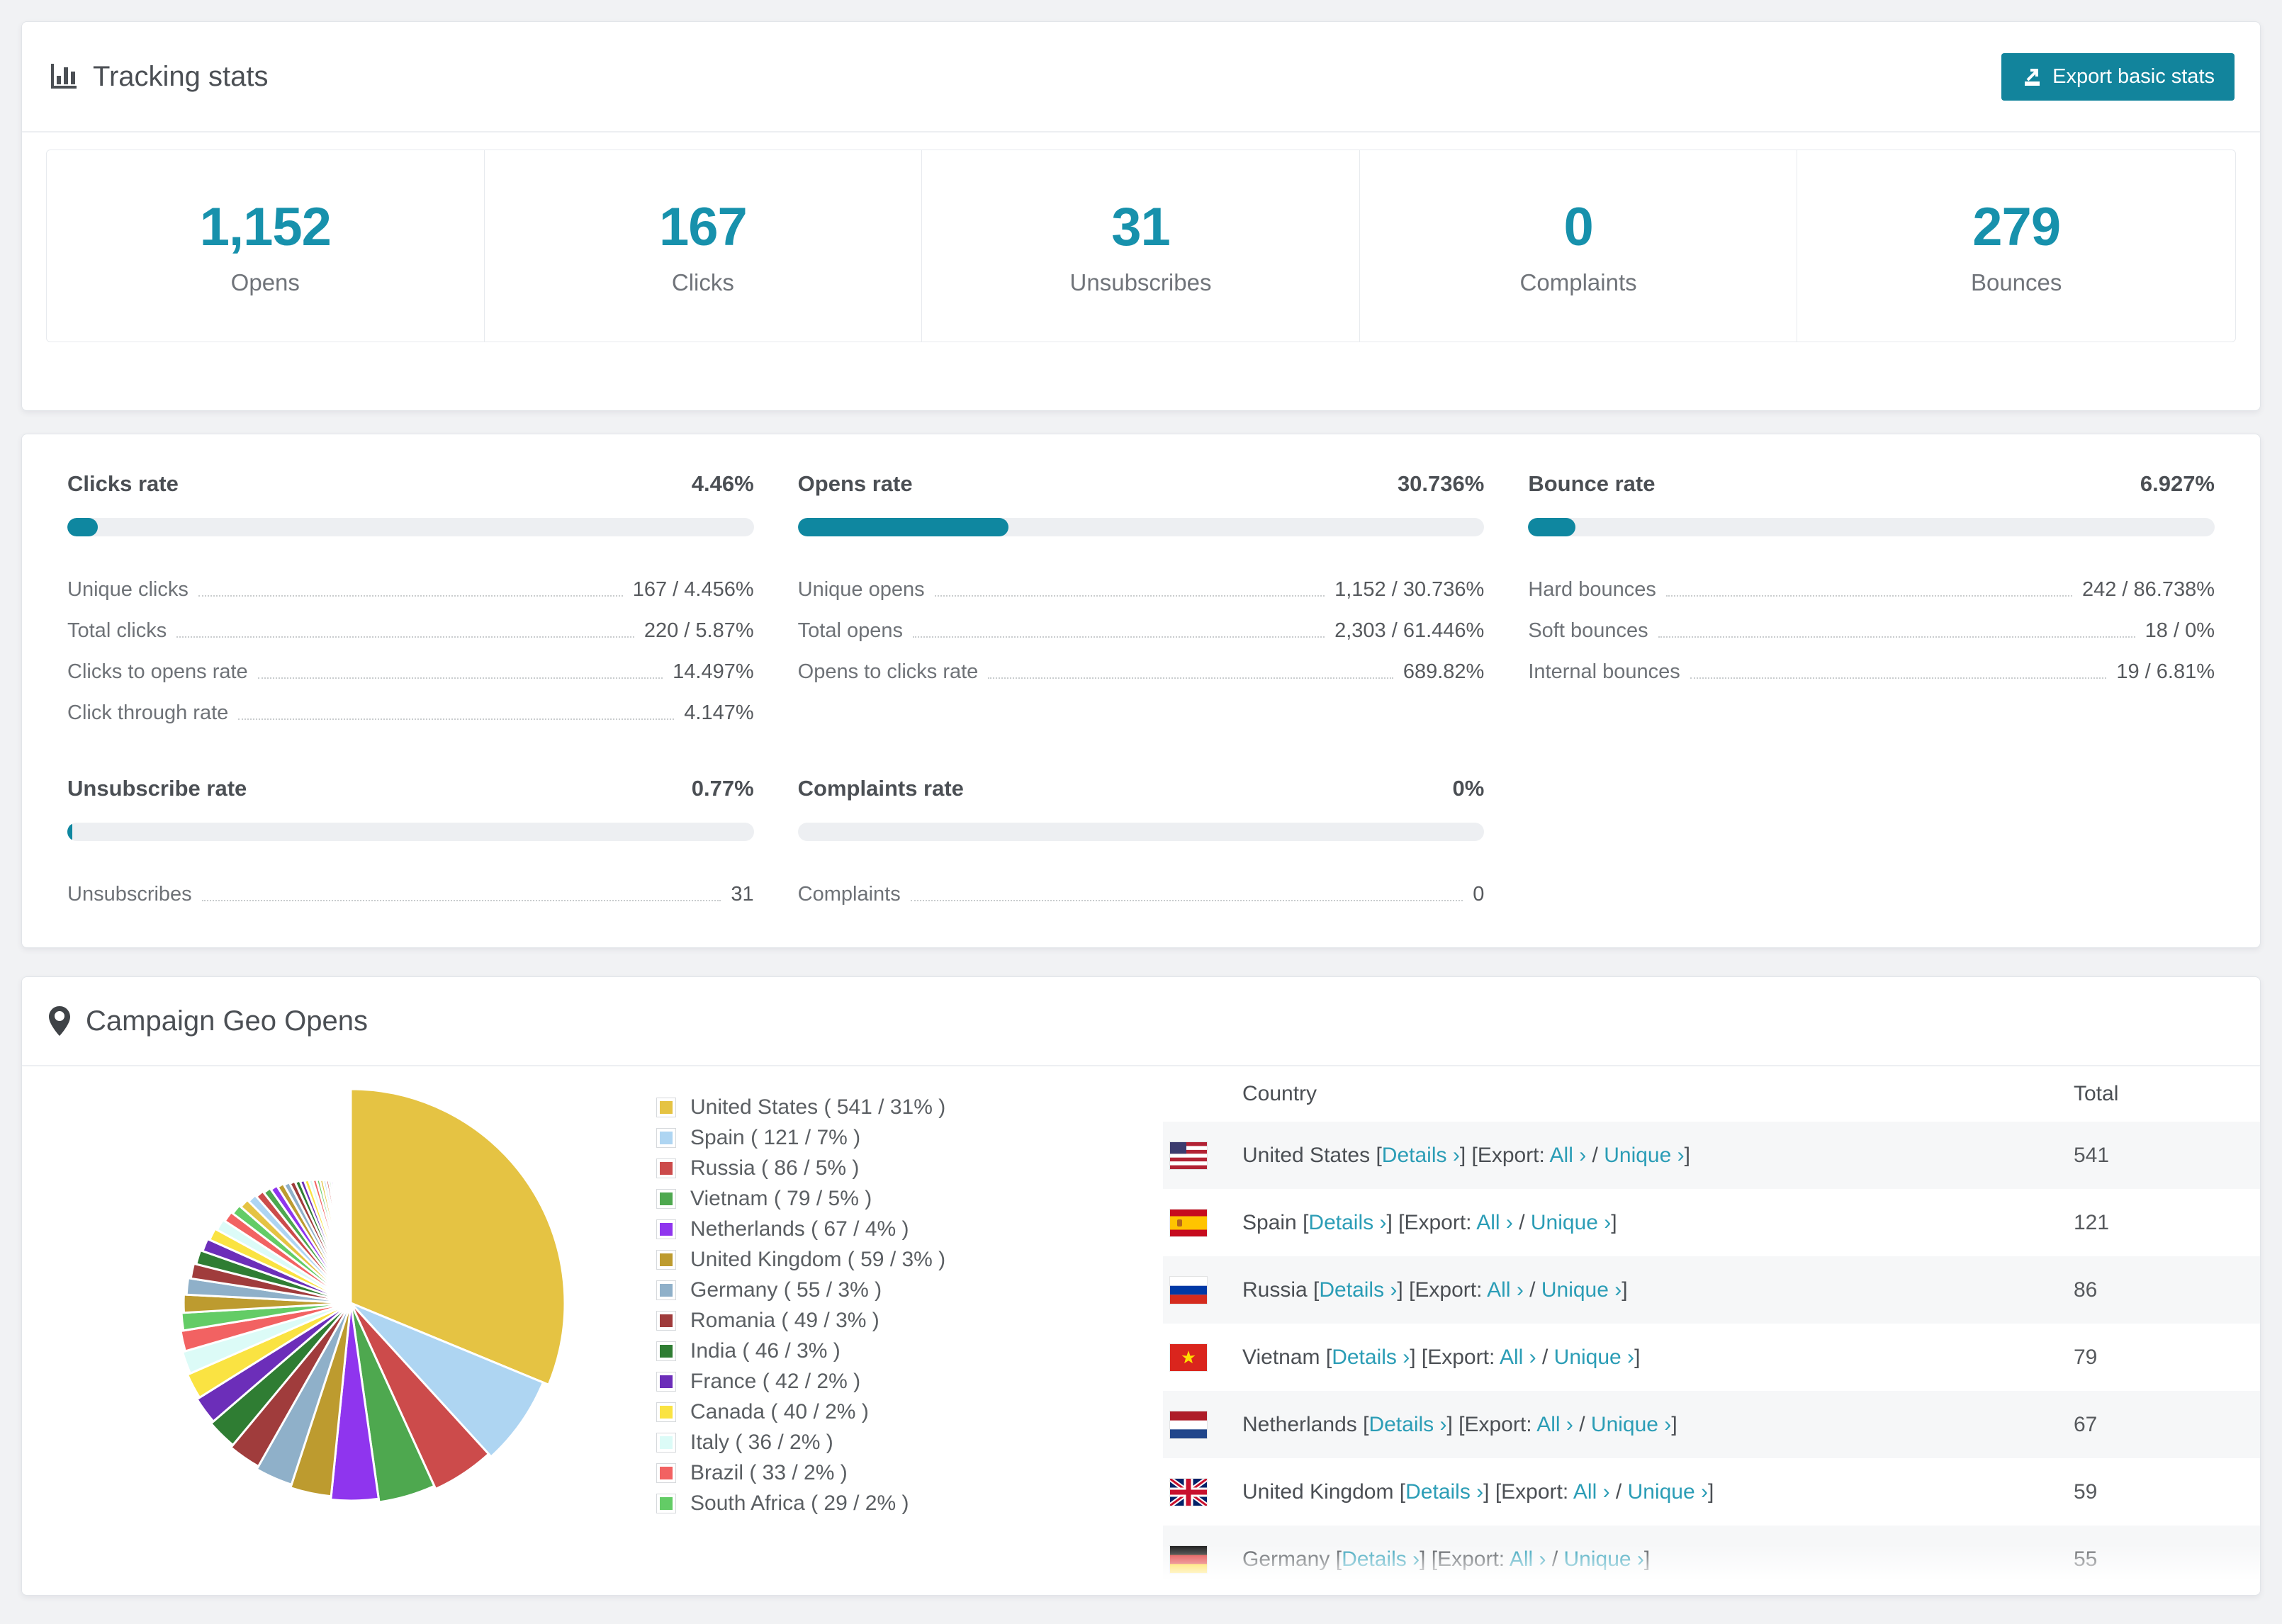  What do you see at coordinates (1284, 1357) in the screenshot?
I see `country-name: Vietnam` at bounding box center [1284, 1357].